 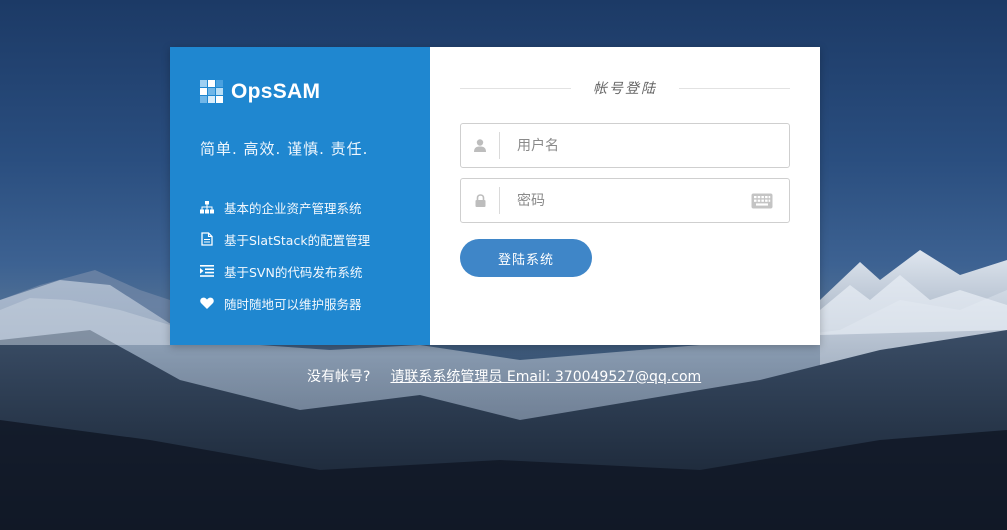 I want to click on brand-slogan: 简单. 高效. 谨慎. 责任., so click(x=284, y=149).